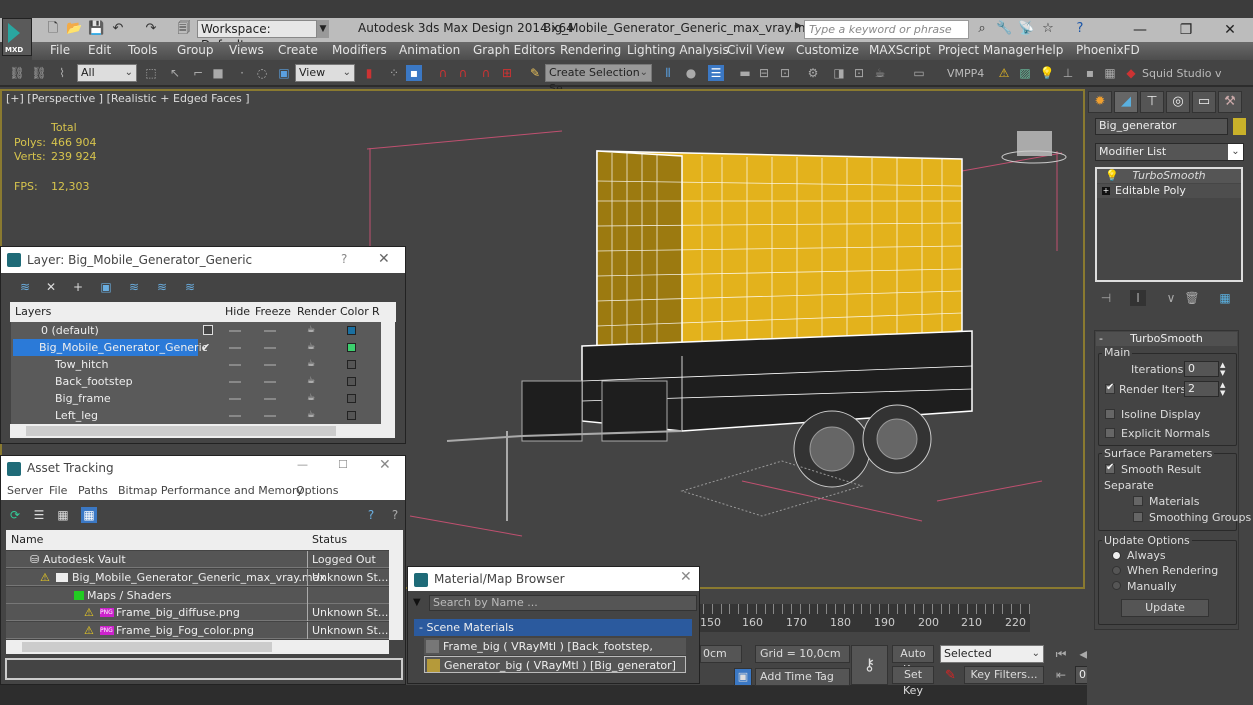  I want to click on thumbnail-view-icon: ▦, so click(63, 515).